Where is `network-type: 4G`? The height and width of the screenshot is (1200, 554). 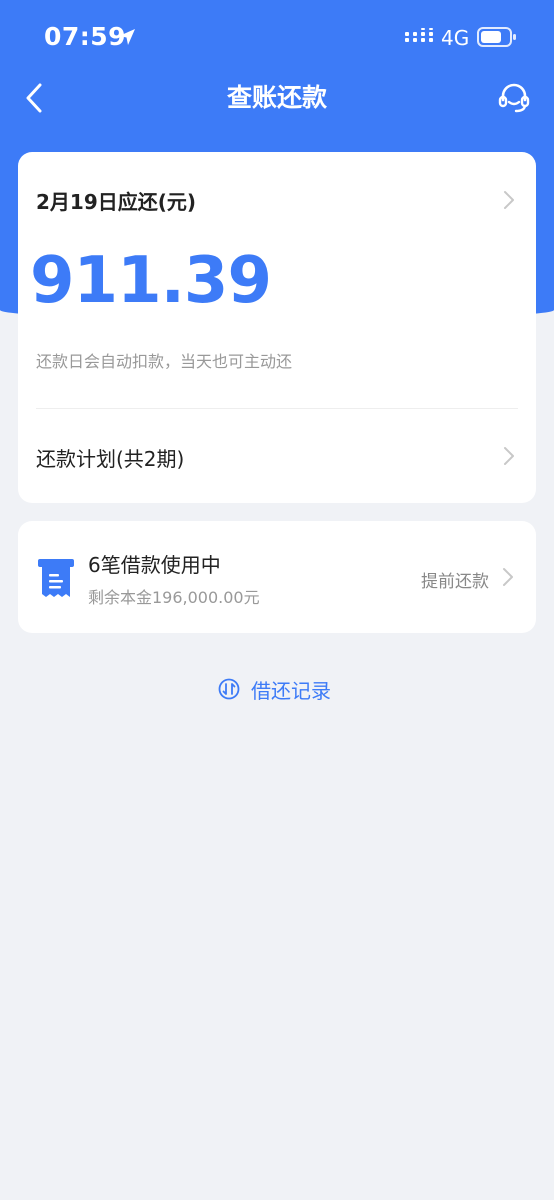 network-type: 4G is located at coordinates (455, 38).